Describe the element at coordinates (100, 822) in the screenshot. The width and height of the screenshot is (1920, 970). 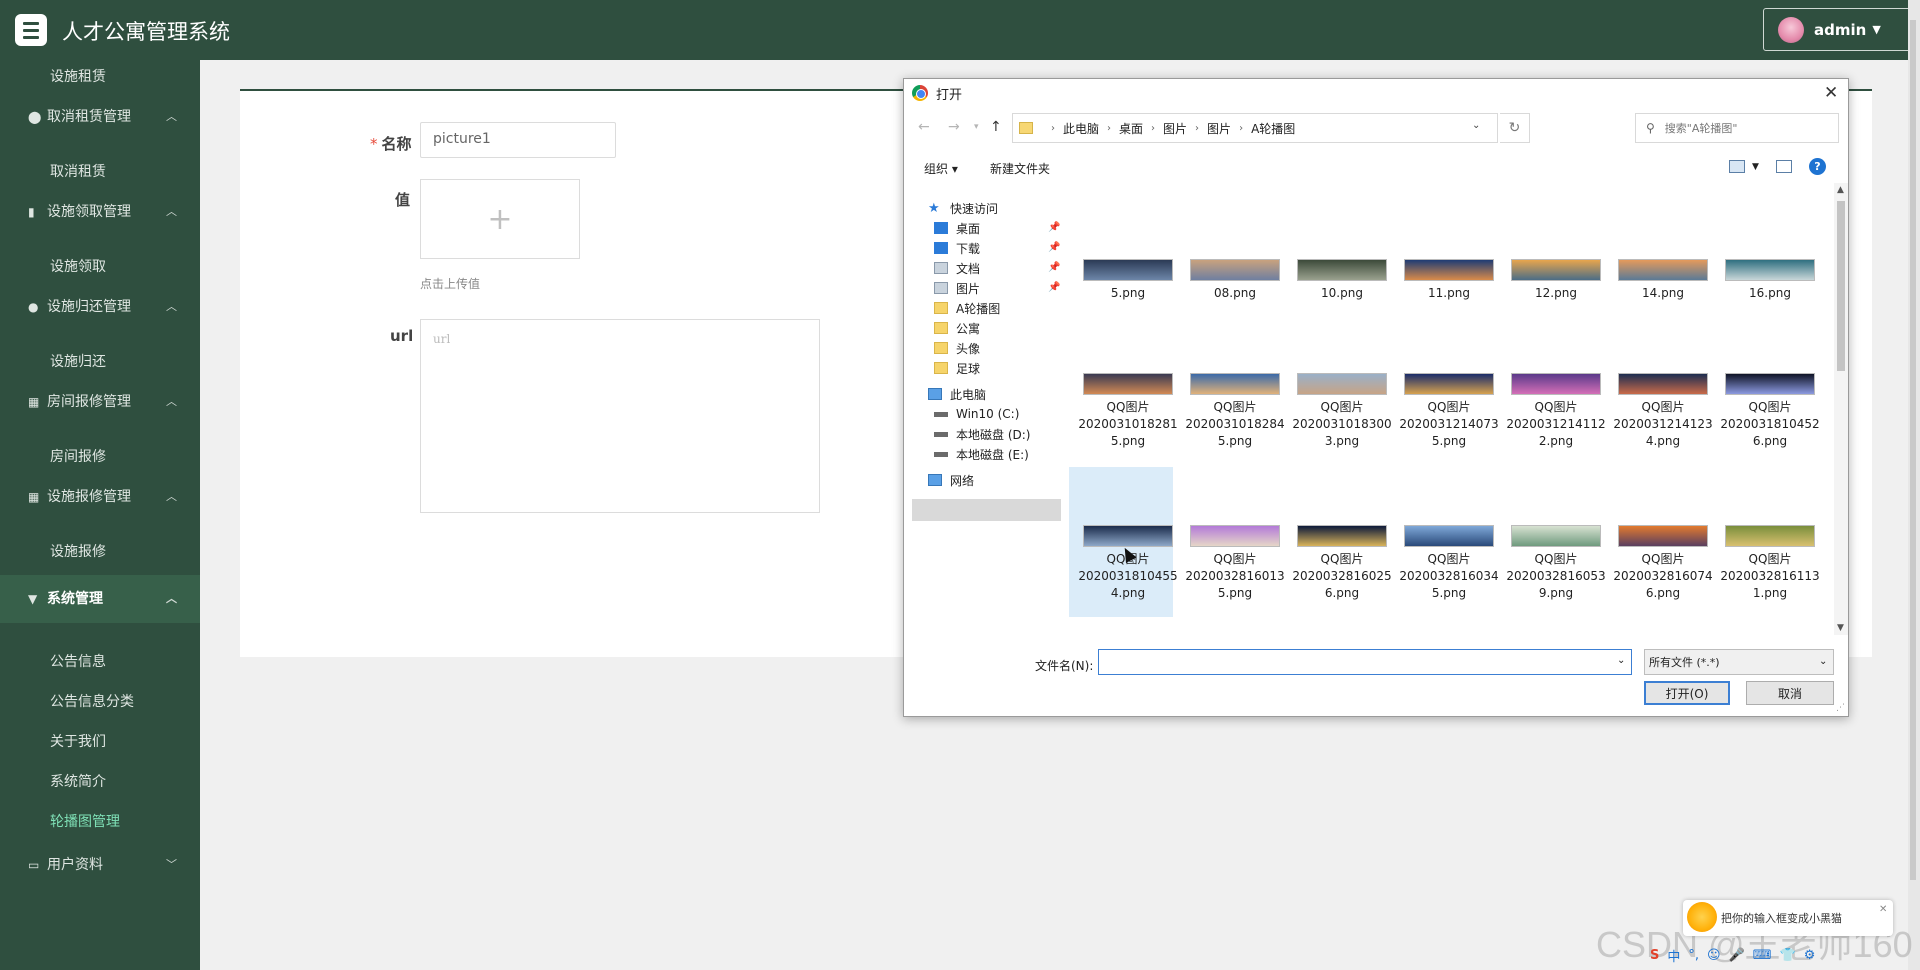
I see `sidebar-item-16: 轮播图管理` at that location.